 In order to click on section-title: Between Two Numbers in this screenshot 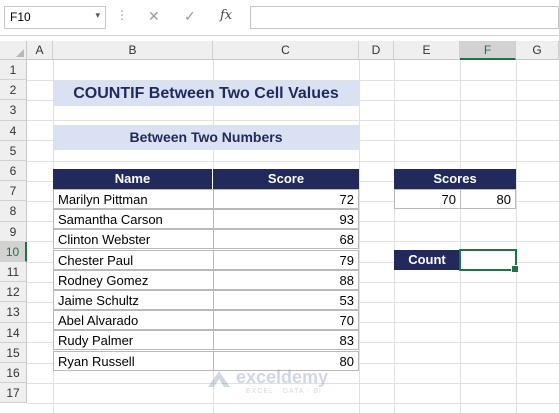, I will do `click(206, 137)`.